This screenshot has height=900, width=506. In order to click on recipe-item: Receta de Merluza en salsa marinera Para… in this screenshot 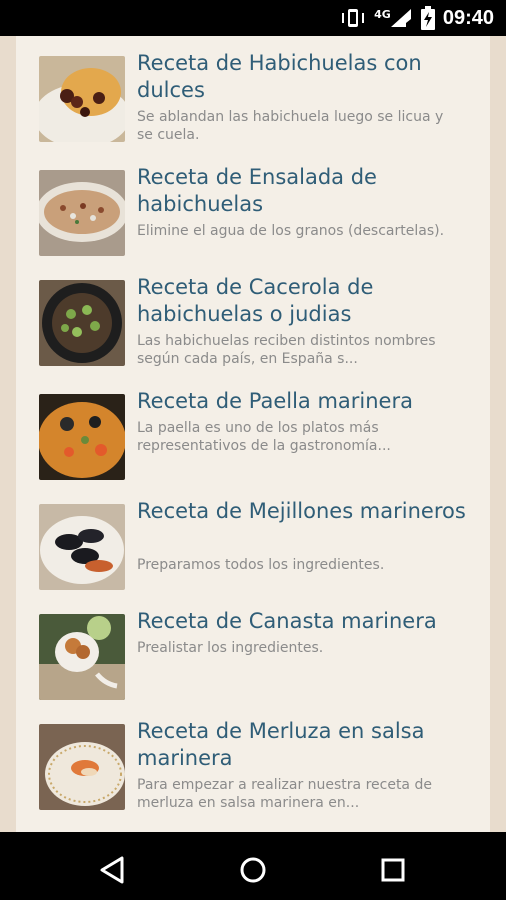, I will do `click(259, 767)`.